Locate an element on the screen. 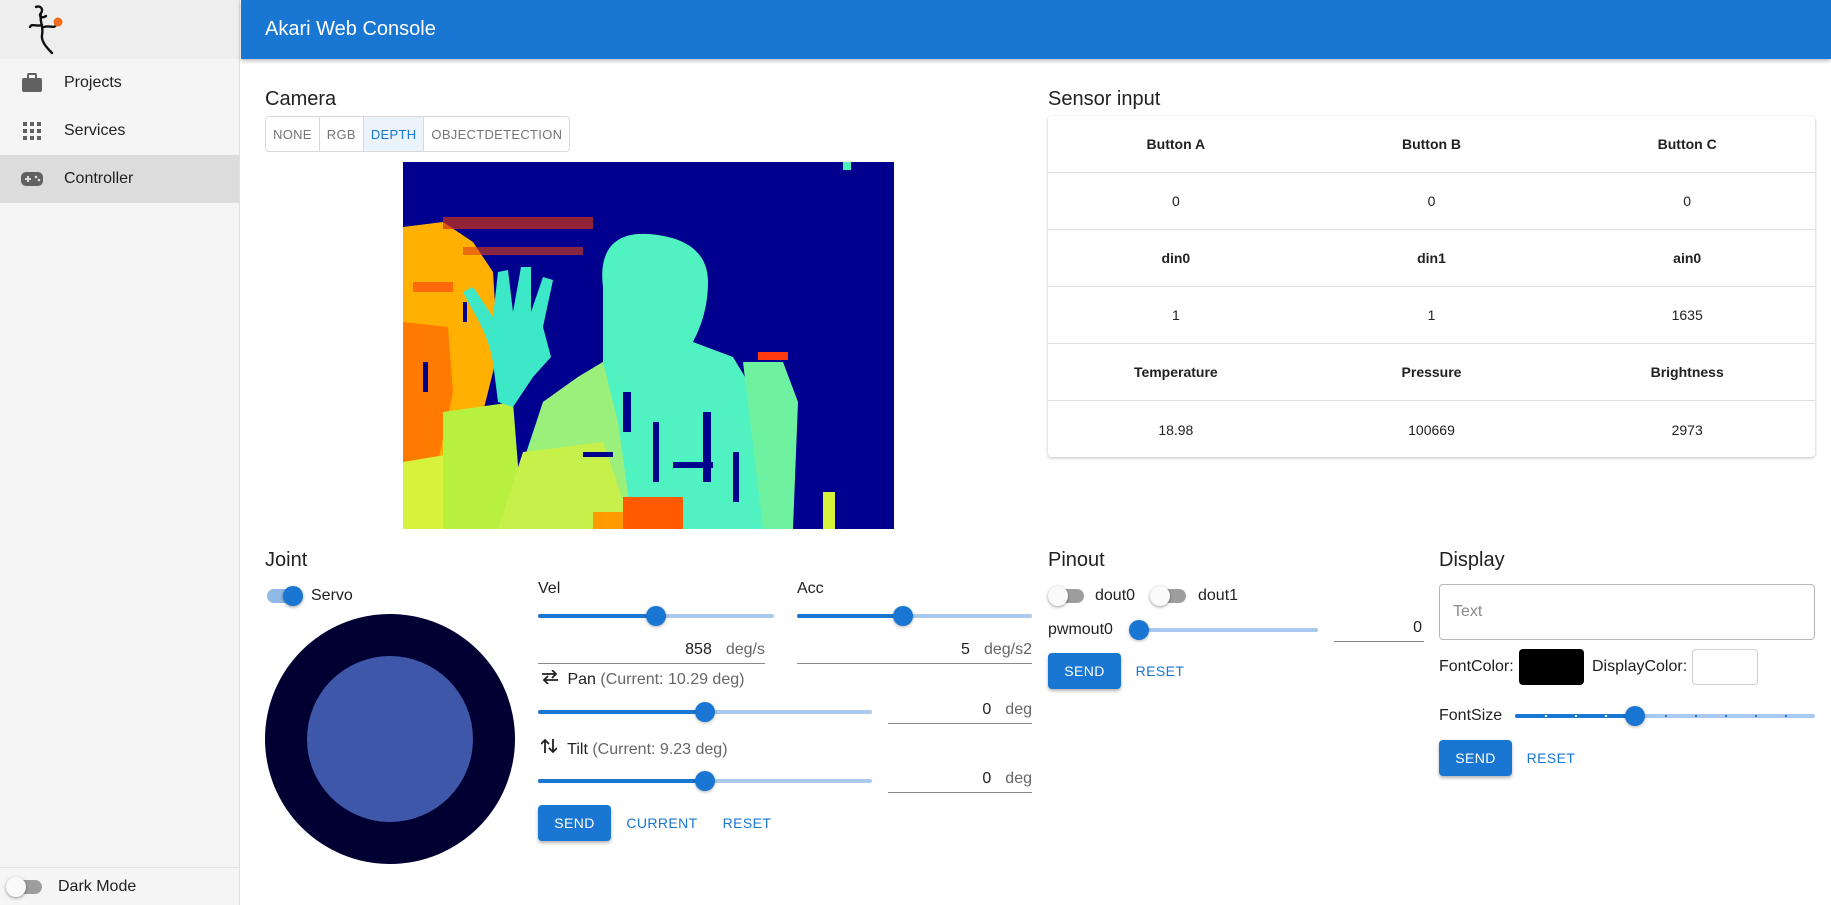  tilt-label-row: Tilt (Current: 9.23 deg) is located at coordinates (634, 748).